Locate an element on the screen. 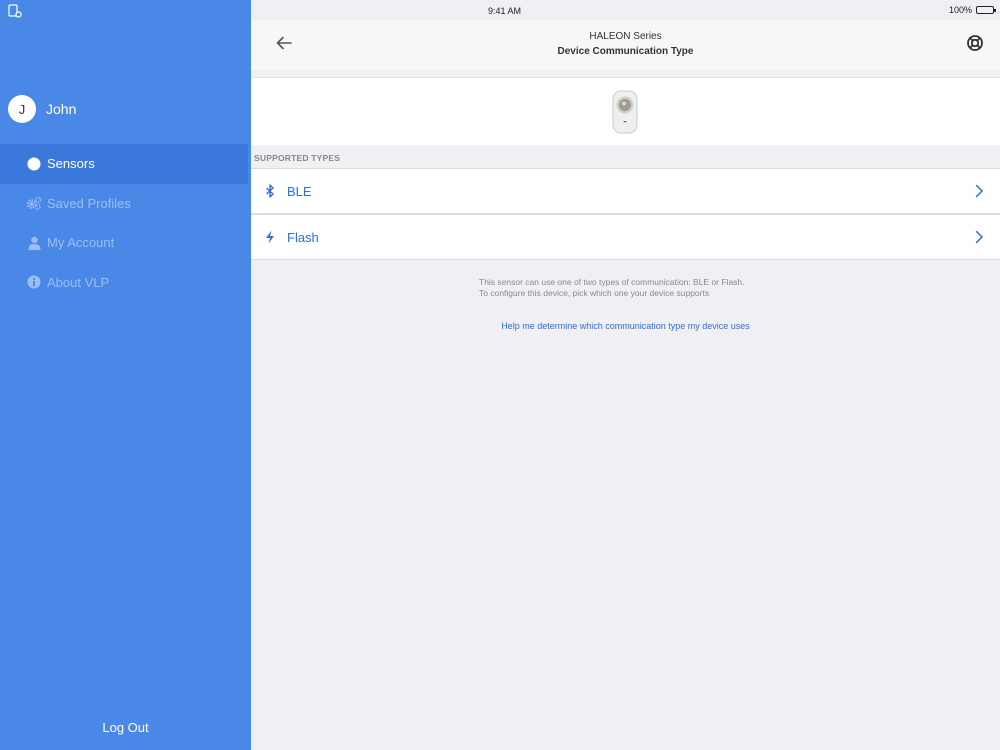 The width and height of the screenshot is (1000, 750). gears-icon is located at coordinates (34, 203).